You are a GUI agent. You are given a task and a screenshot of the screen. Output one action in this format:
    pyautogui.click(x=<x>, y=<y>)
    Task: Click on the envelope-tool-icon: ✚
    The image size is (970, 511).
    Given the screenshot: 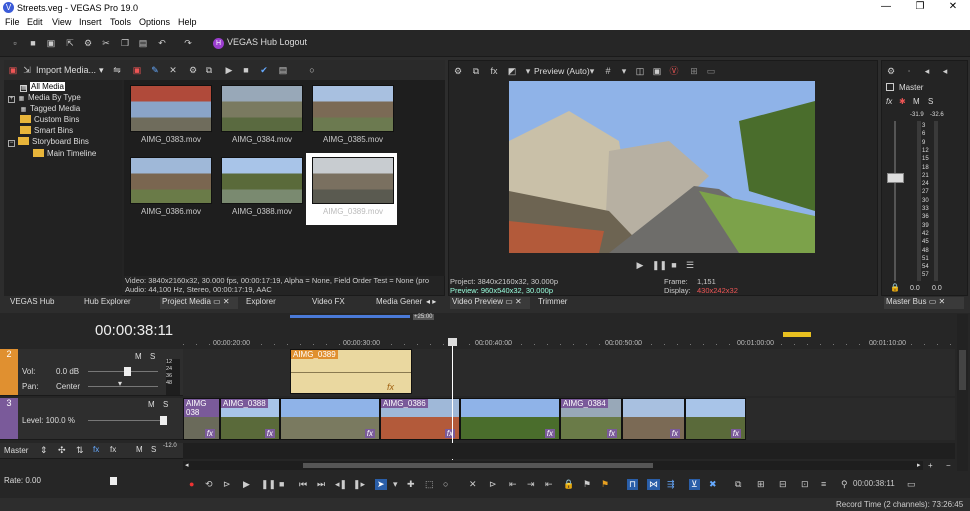 What is the action you would take?
    pyautogui.click(x=411, y=484)
    